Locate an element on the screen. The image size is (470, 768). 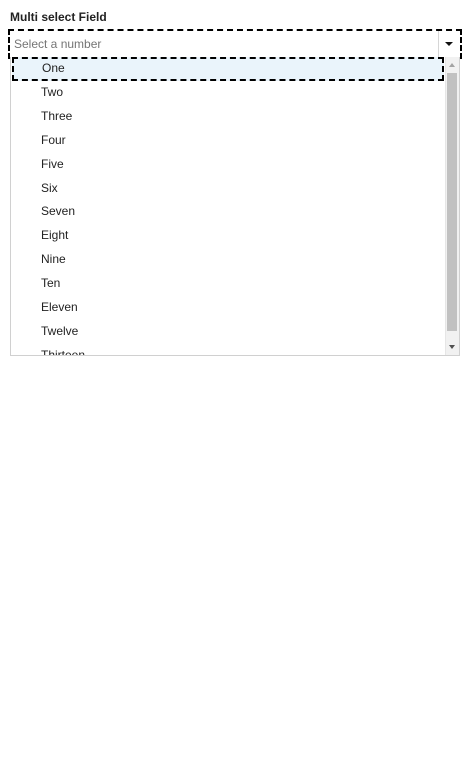
option-label: Eleven is located at coordinates (59, 307).